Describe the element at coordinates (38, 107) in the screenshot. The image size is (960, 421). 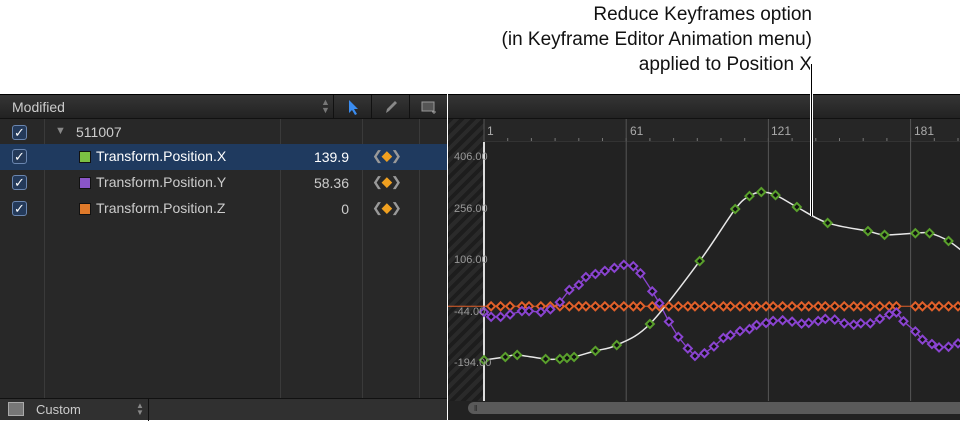
I see `filter-popup: Modified` at that location.